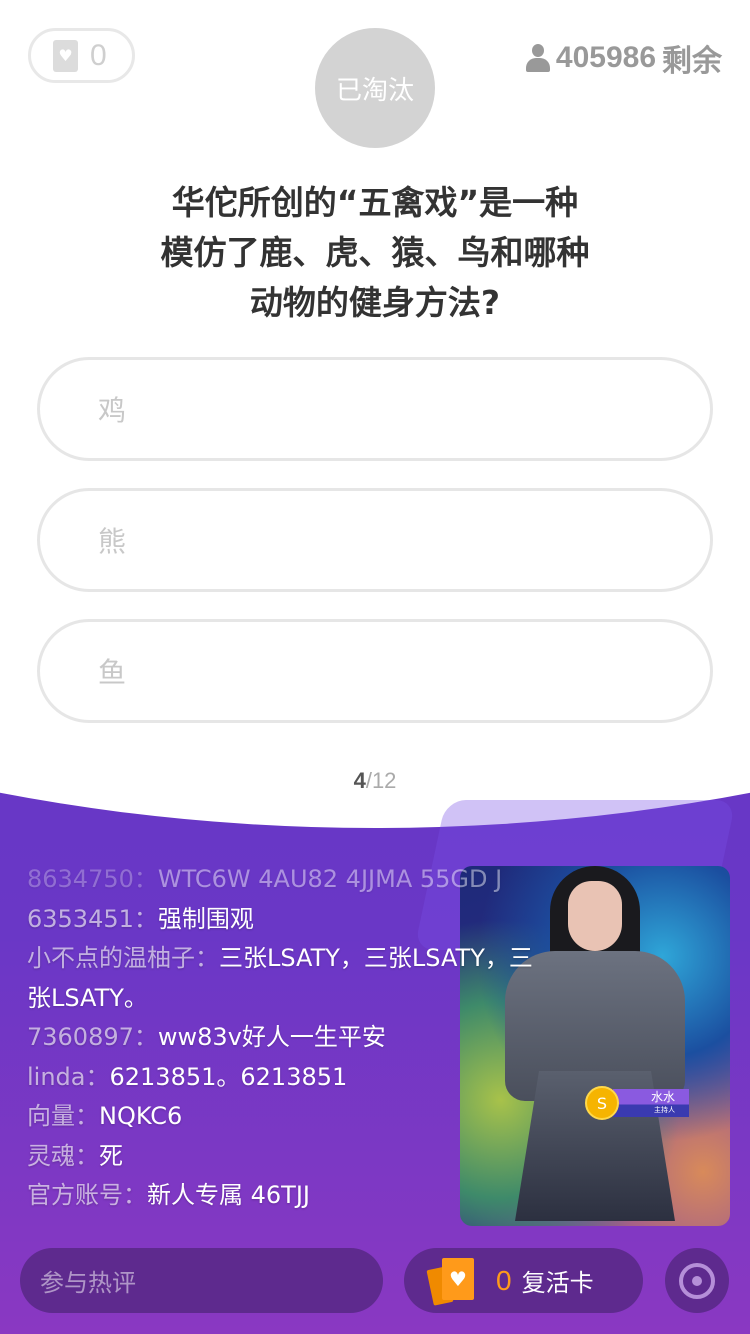  Describe the element at coordinates (187, 1076) in the screenshot. I see `chat-message: linda：6213851。6213851` at that location.